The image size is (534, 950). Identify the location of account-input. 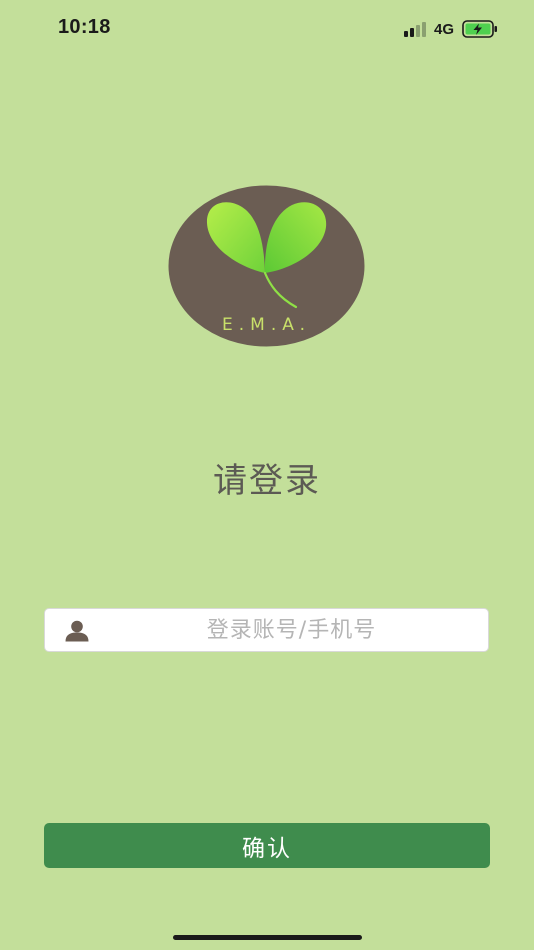
(266, 630).